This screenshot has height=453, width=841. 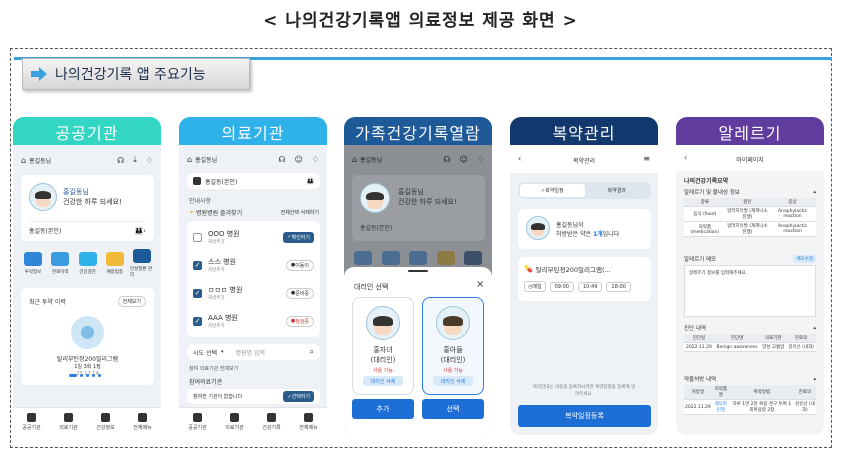 I want to click on carousel-dots, so click(x=85, y=375).